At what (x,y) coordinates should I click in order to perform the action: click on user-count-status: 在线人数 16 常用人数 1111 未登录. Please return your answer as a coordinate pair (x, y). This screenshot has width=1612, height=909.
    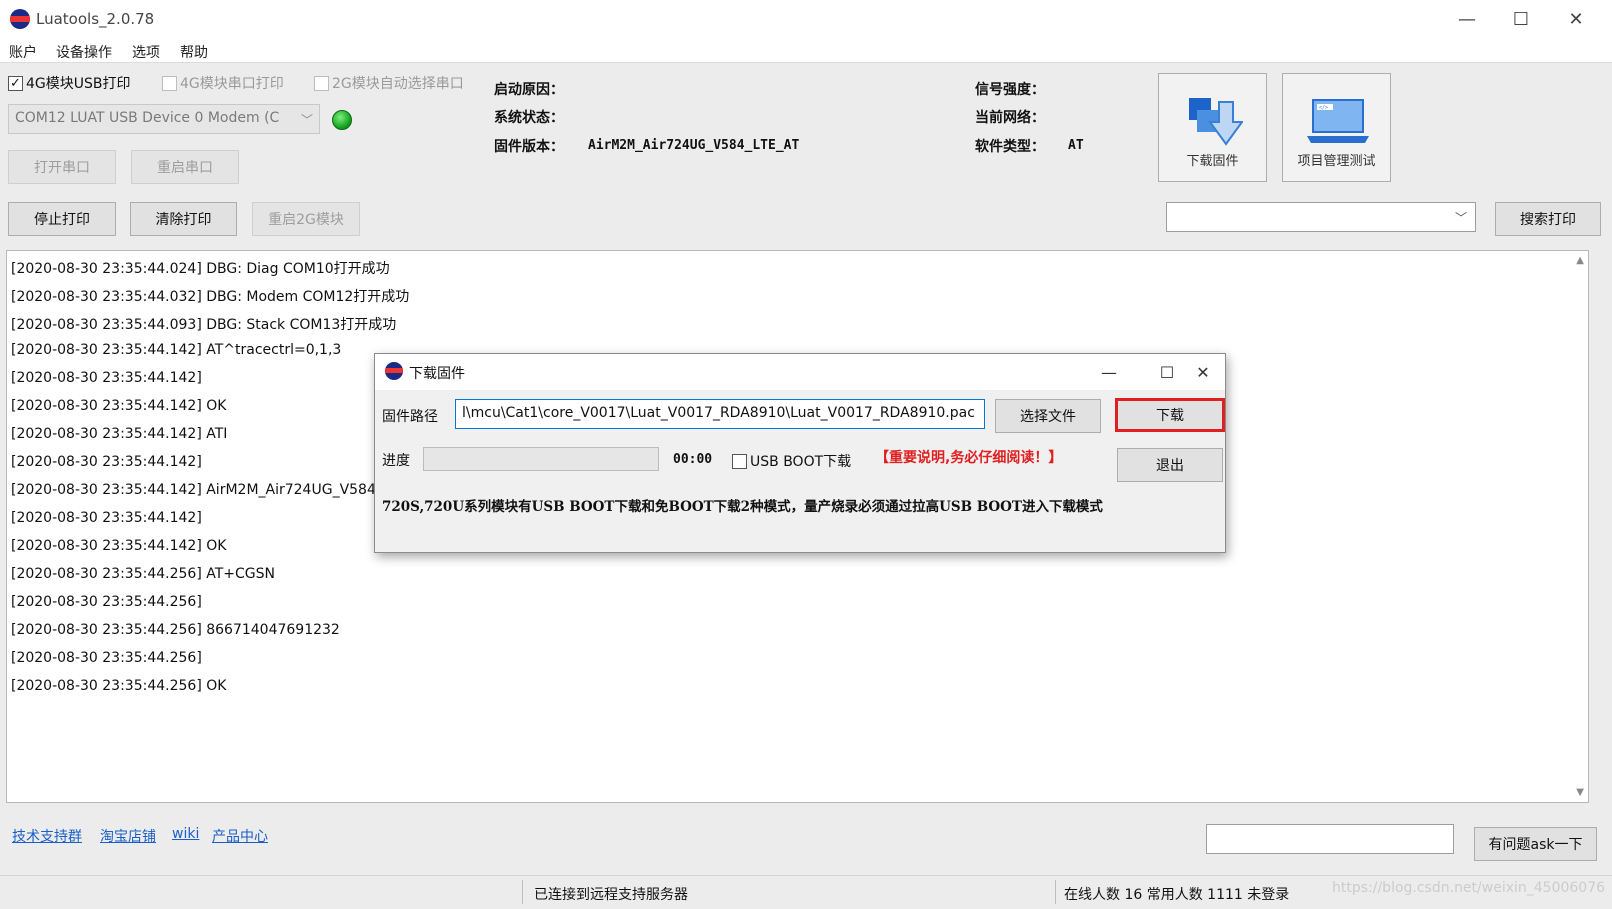
    Looking at the image, I should click on (1177, 895).